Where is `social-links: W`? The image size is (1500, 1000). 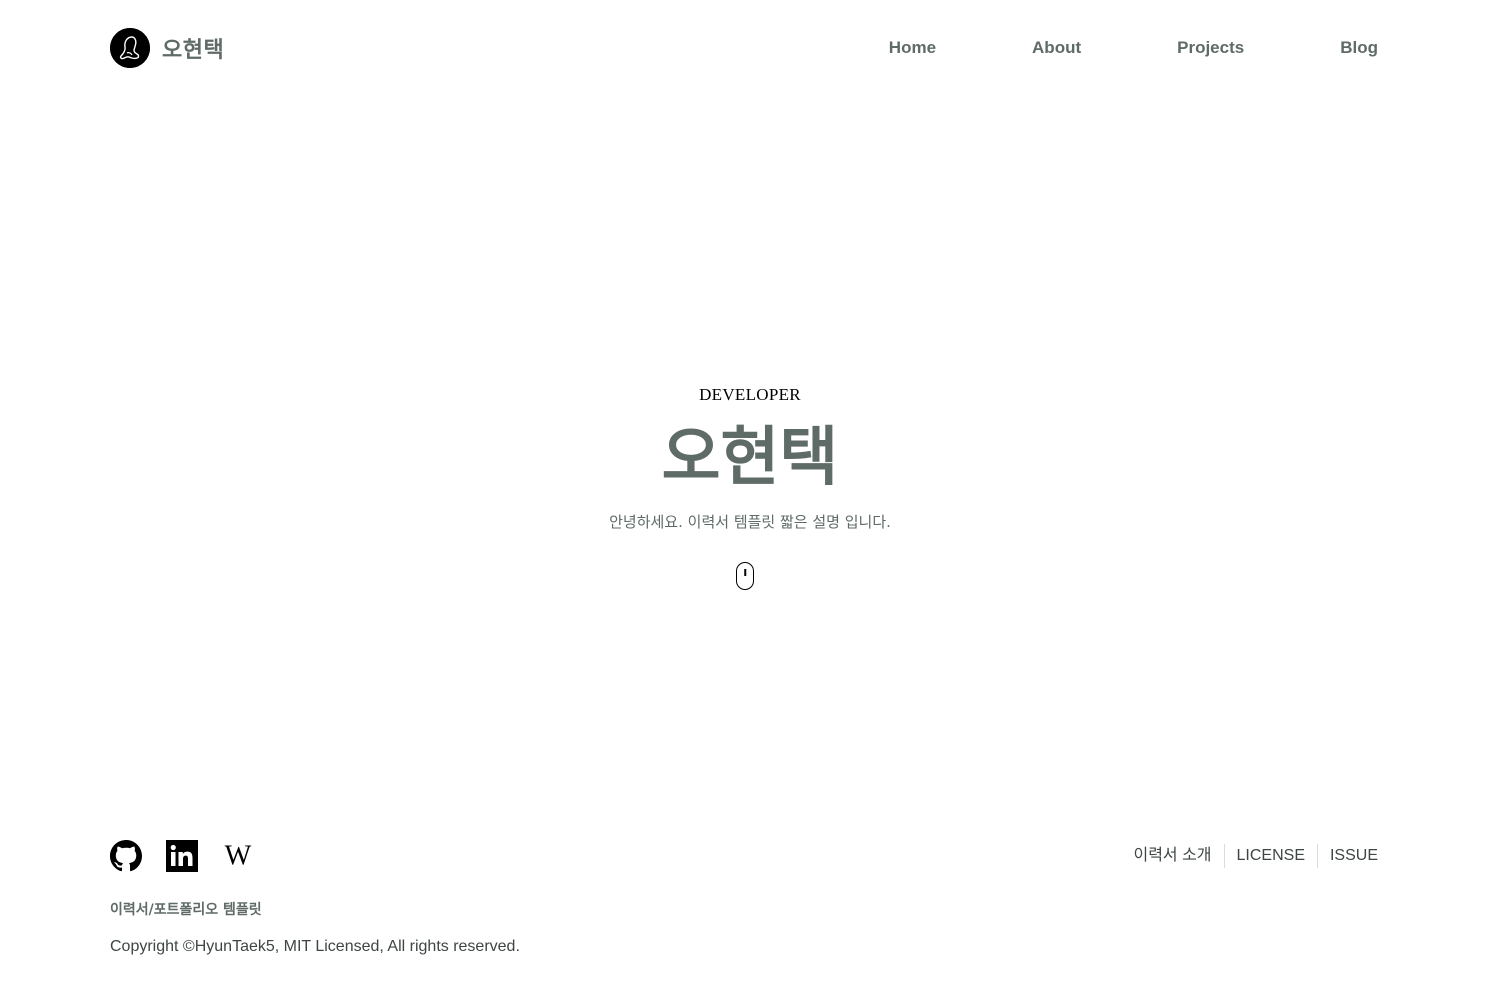 social-links: W is located at coordinates (182, 856).